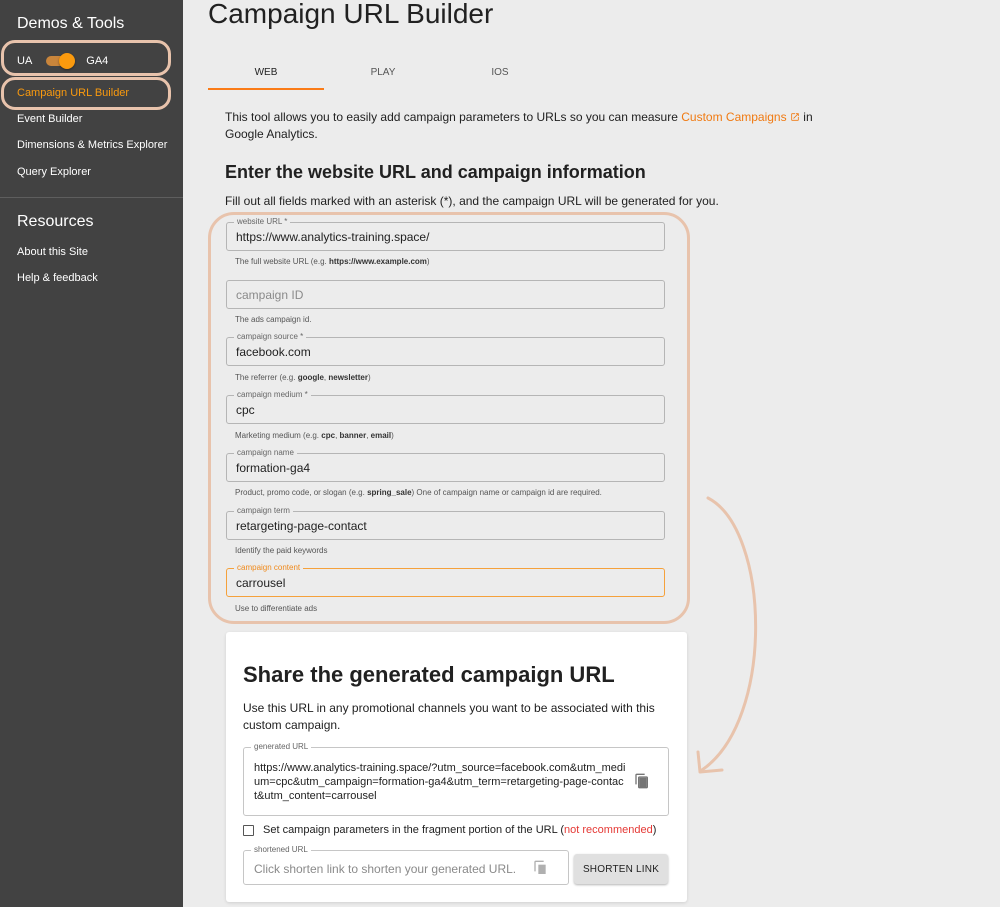 The width and height of the screenshot is (1000, 907). I want to click on website-url-input, so click(446, 236).